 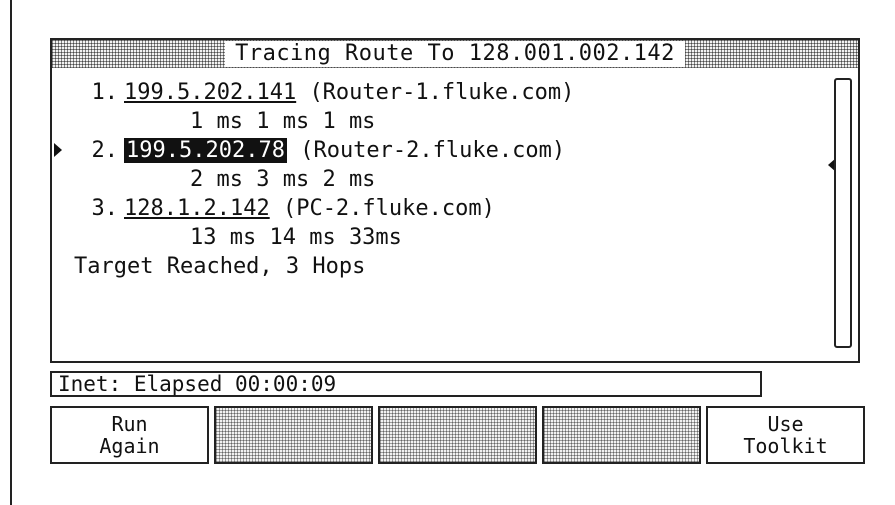 What do you see at coordinates (105, 208) in the screenshot?
I see `hop-index: 3.` at bounding box center [105, 208].